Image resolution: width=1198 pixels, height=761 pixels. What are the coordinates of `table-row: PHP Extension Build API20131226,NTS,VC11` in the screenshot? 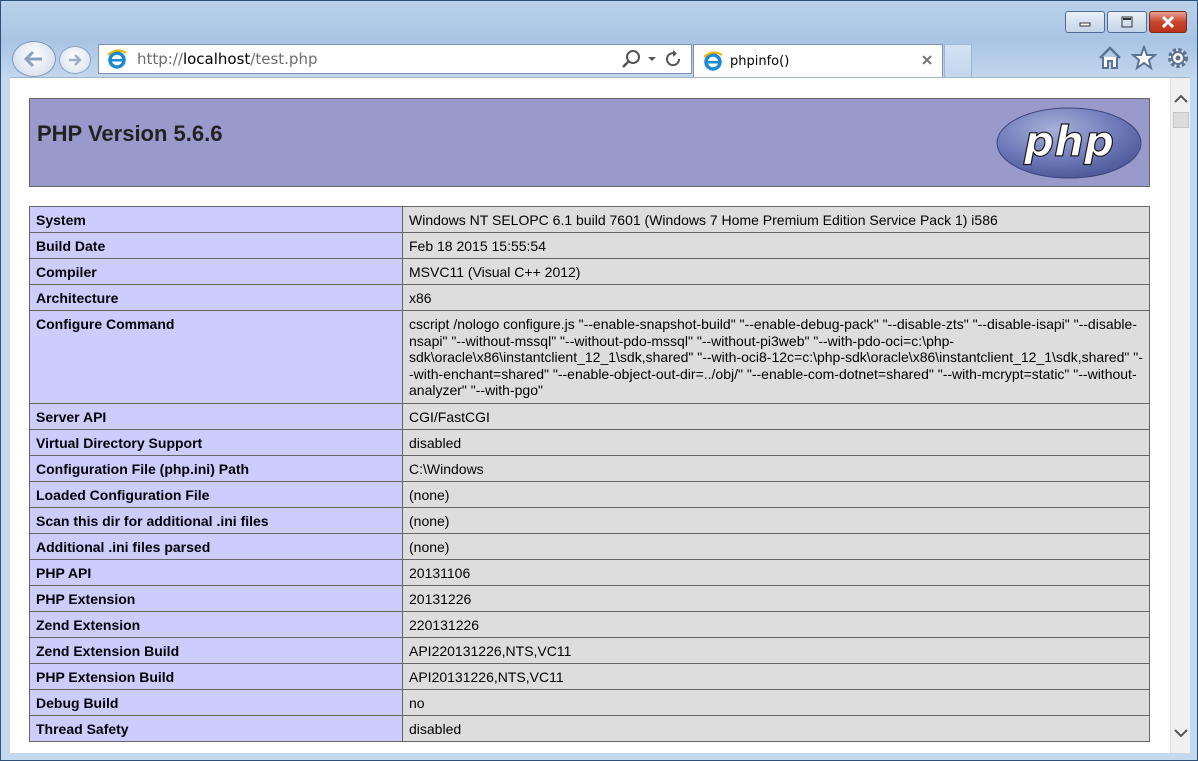 It's located at (589, 676).